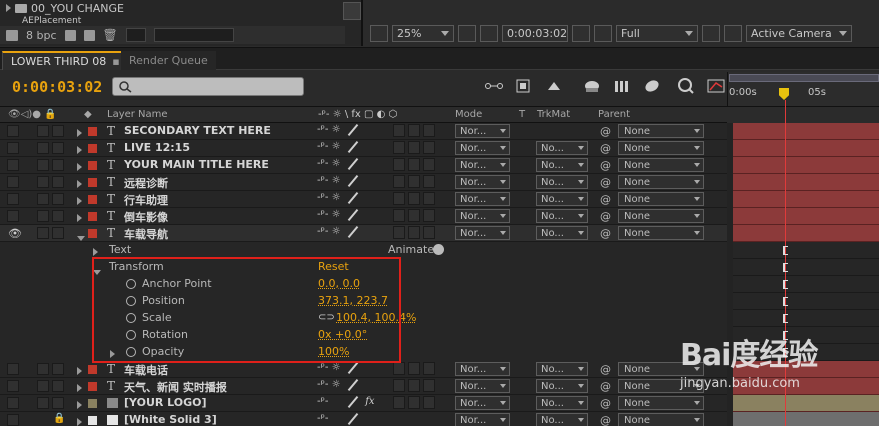  I want to click on layer-row: T 行车助理 -ᵖ- ☼ Nor... No... @ None, so click(363, 199).